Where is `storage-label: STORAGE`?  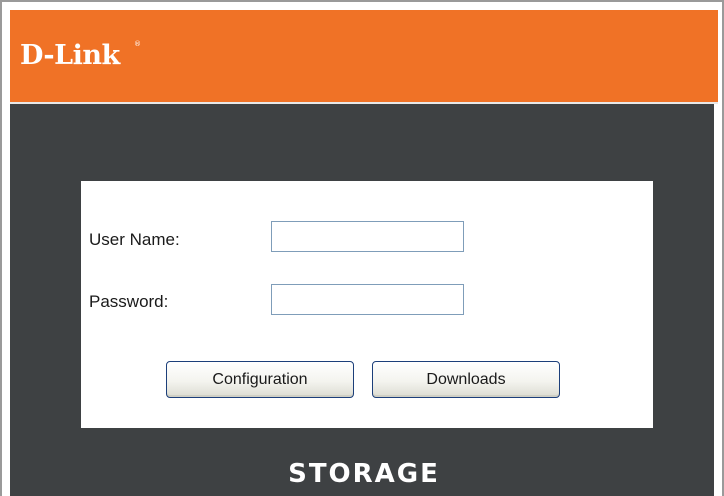 storage-label: STORAGE is located at coordinates (364, 474).